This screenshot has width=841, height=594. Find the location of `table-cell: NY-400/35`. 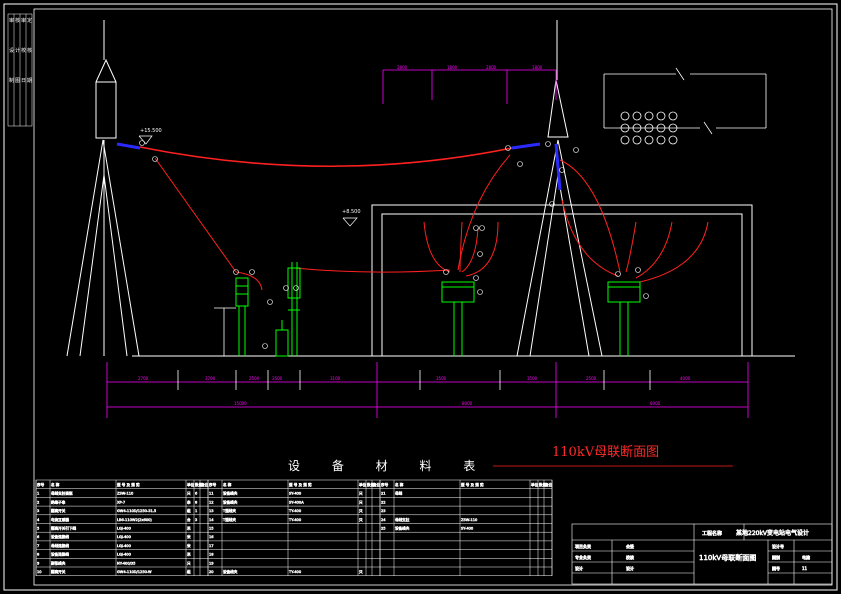

table-cell: NY-400/35 is located at coordinates (126, 563).